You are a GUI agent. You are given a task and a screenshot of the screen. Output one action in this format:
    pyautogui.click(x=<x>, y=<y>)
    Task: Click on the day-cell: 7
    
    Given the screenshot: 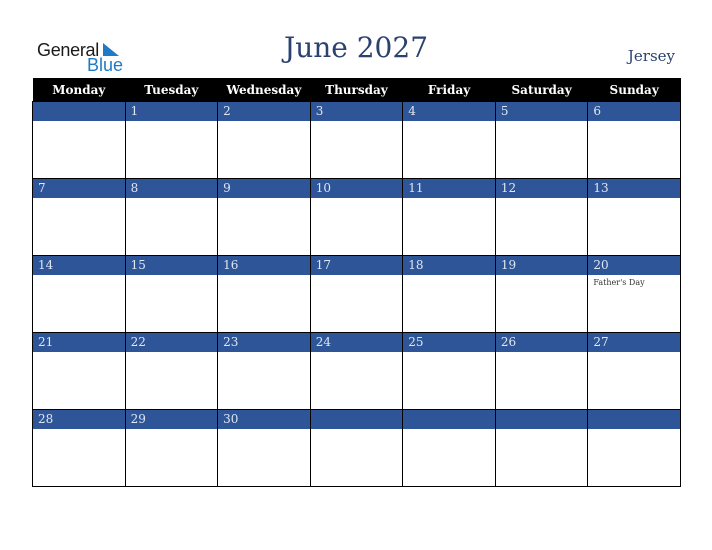 What is the action you would take?
    pyautogui.click(x=79, y=217)
    